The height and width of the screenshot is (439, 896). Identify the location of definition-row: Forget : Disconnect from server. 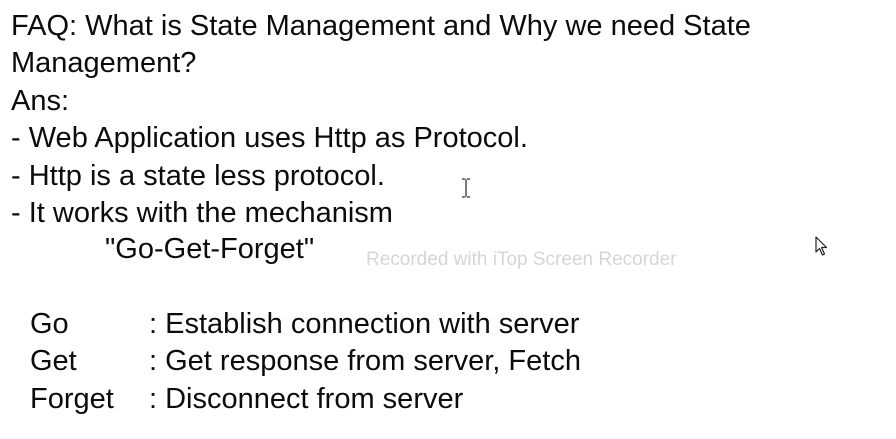
(246, 399).